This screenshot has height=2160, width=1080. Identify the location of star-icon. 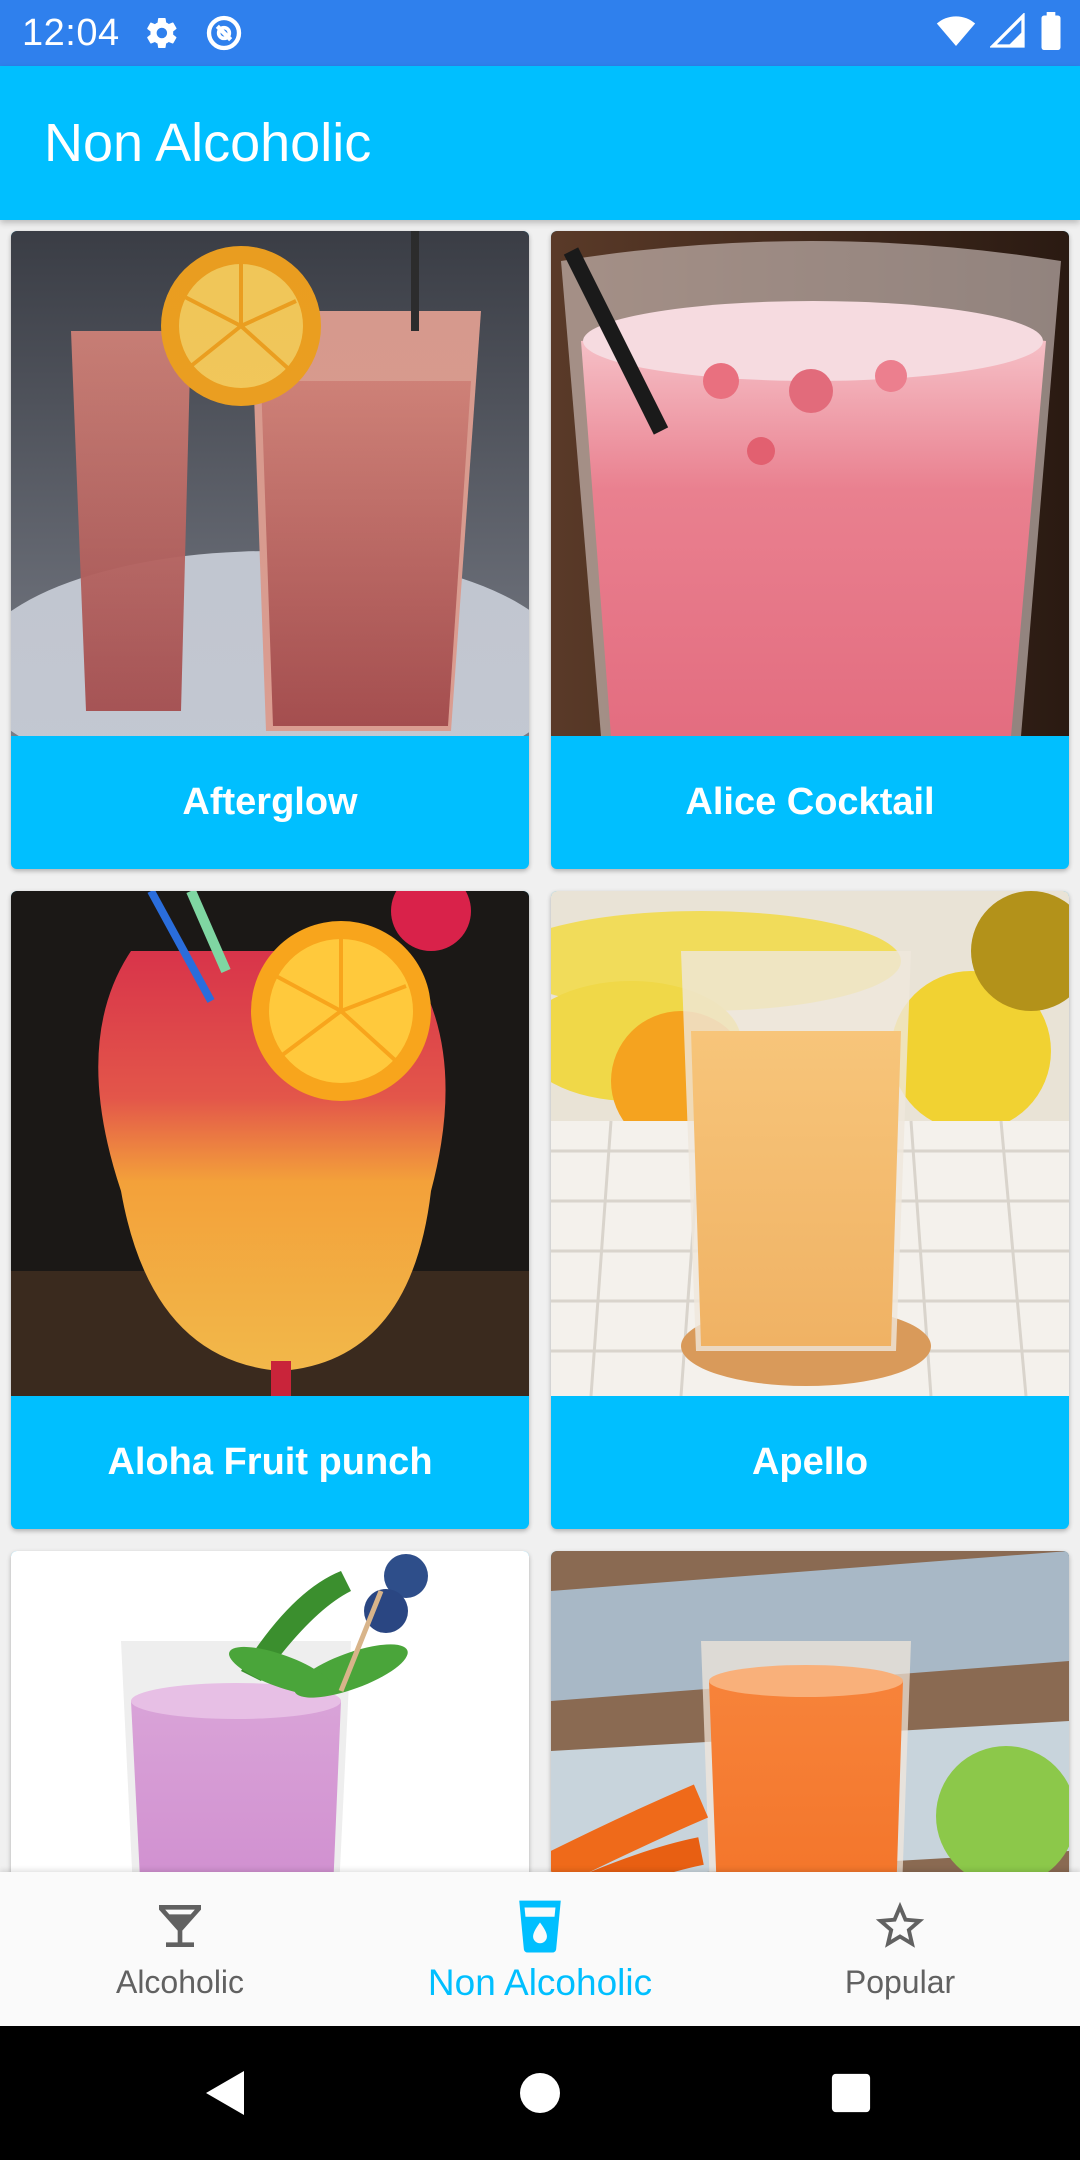
(900, 1926).